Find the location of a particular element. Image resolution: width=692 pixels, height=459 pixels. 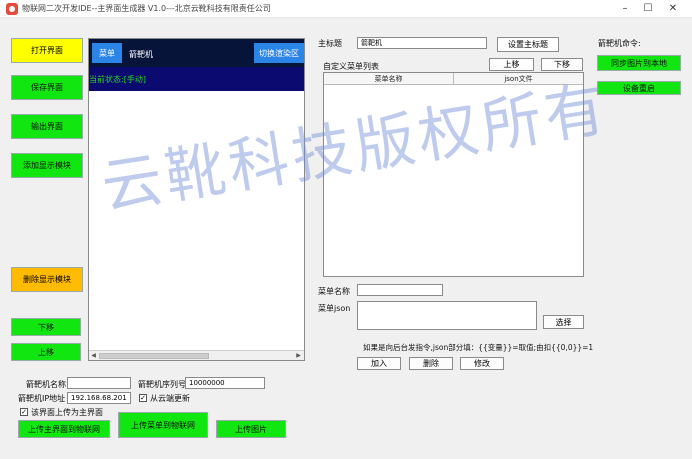

set-main-layout-checkbox: ✓ is located at coordinates (24, 412).